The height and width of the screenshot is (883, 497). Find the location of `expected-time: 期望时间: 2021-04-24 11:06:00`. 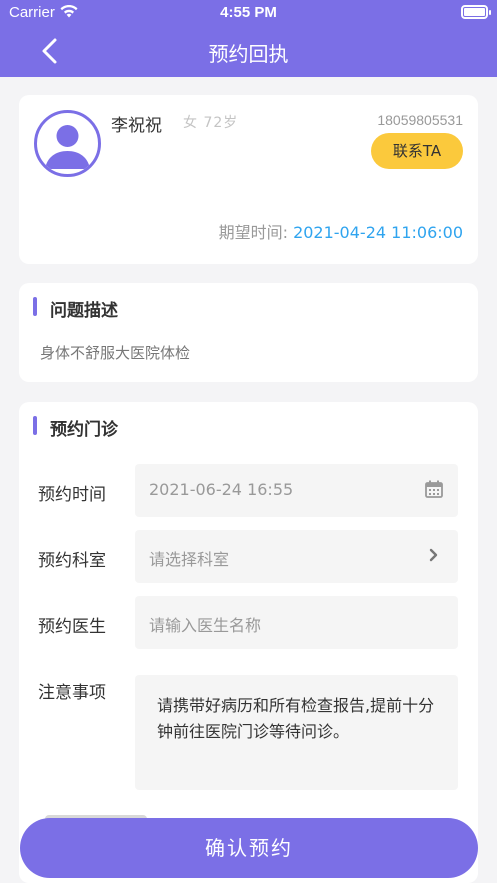

expected-time: 期望时间: 2021-04-24 11:06:00 is located at coordinates (341, 231).